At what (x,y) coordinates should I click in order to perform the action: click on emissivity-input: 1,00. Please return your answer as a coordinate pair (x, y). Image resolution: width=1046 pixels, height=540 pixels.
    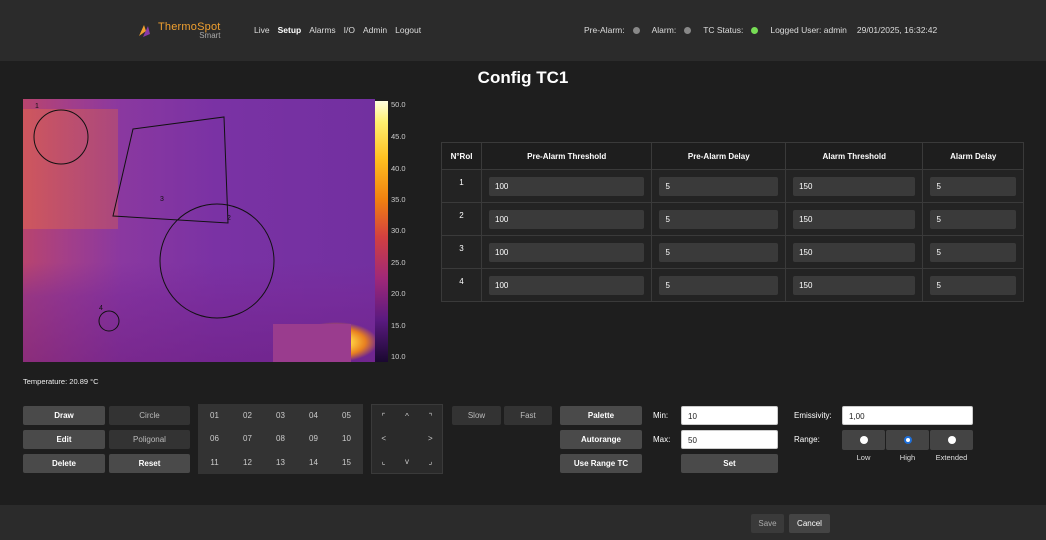
    Looking at the image, I should click on (907, 415).